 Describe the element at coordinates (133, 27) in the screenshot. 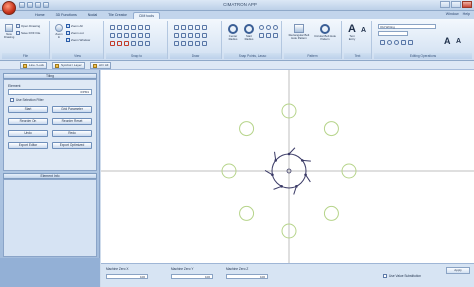

I see `snap-intersection-icon` at that location.